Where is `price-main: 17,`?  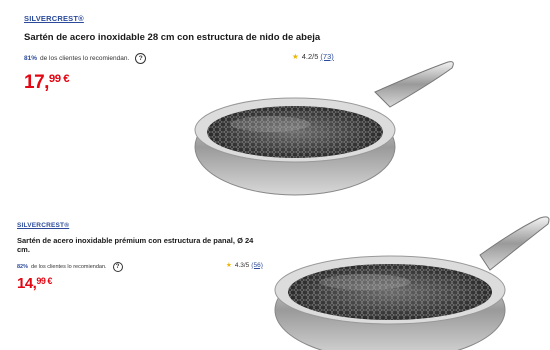 price-main: 17, is located at coordinates (36, 82).